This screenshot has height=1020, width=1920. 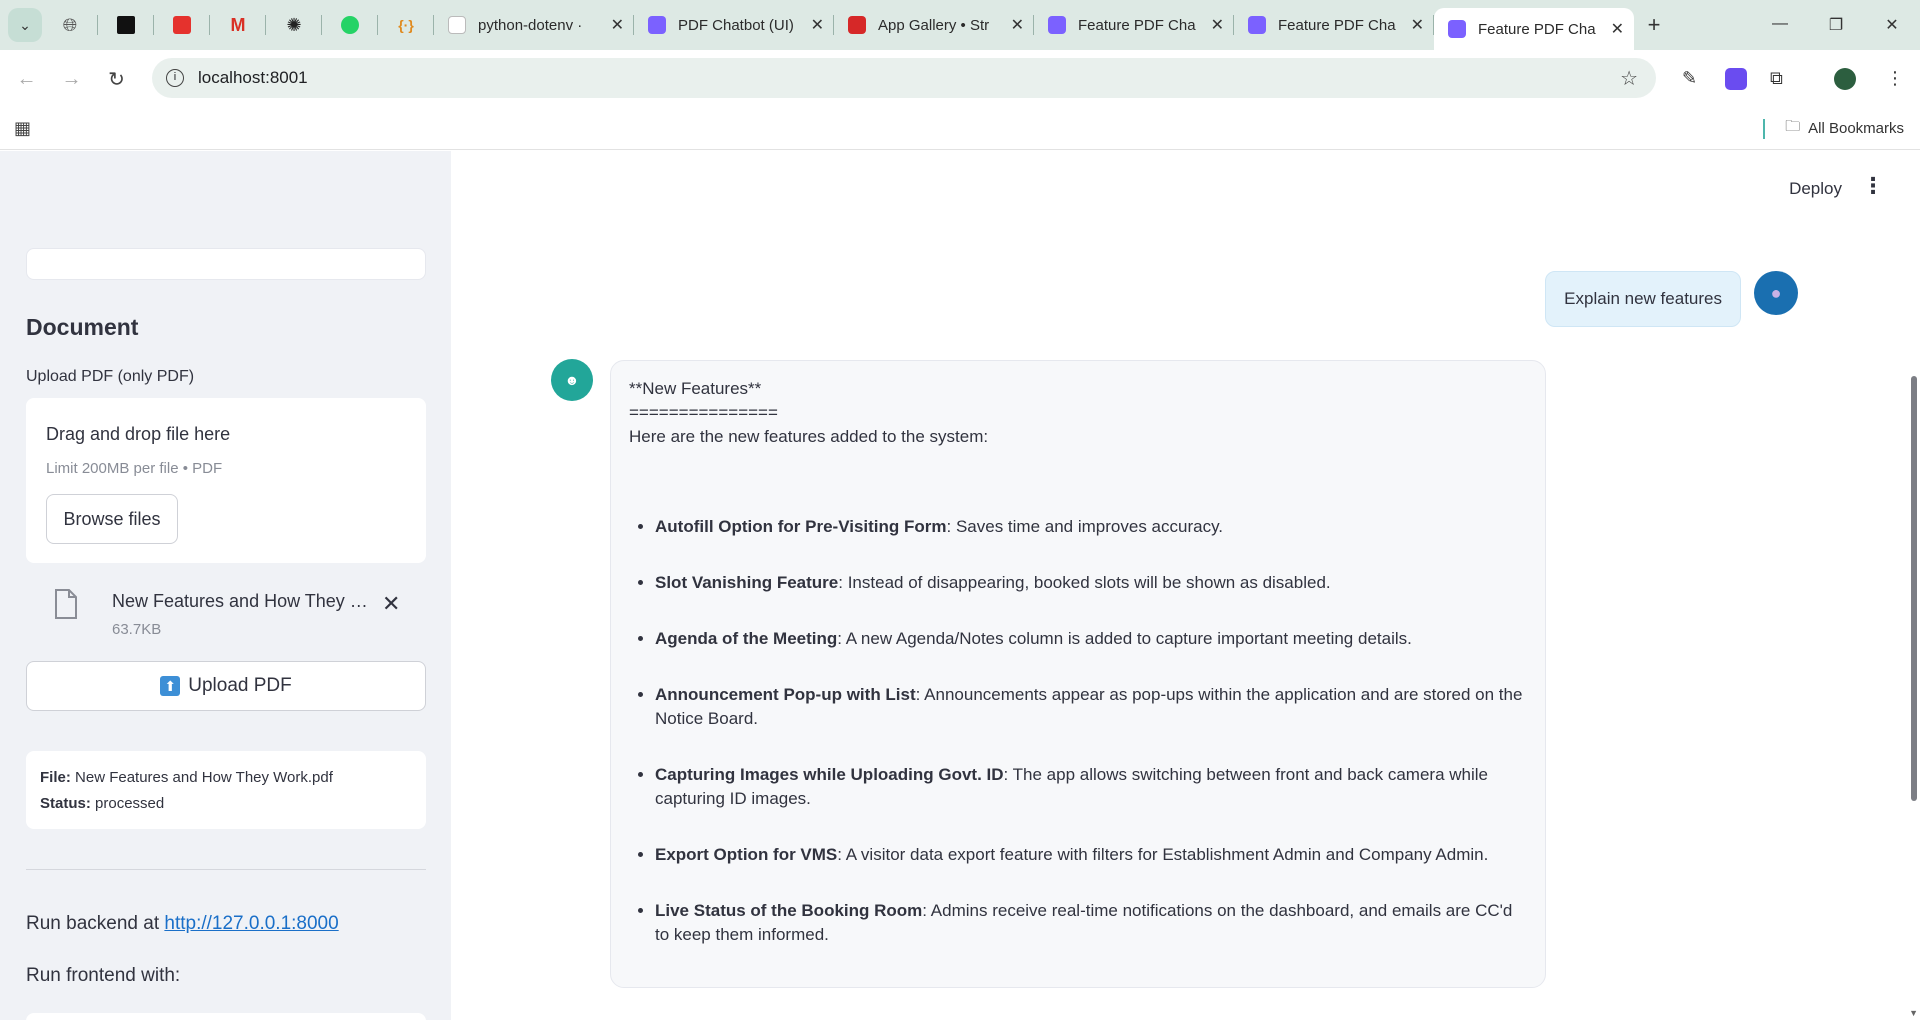 What do you see at coordinates (1793, 126) in the screenshot?
I see `folder-icon: 🗀` at bounding box center [1793, 126].